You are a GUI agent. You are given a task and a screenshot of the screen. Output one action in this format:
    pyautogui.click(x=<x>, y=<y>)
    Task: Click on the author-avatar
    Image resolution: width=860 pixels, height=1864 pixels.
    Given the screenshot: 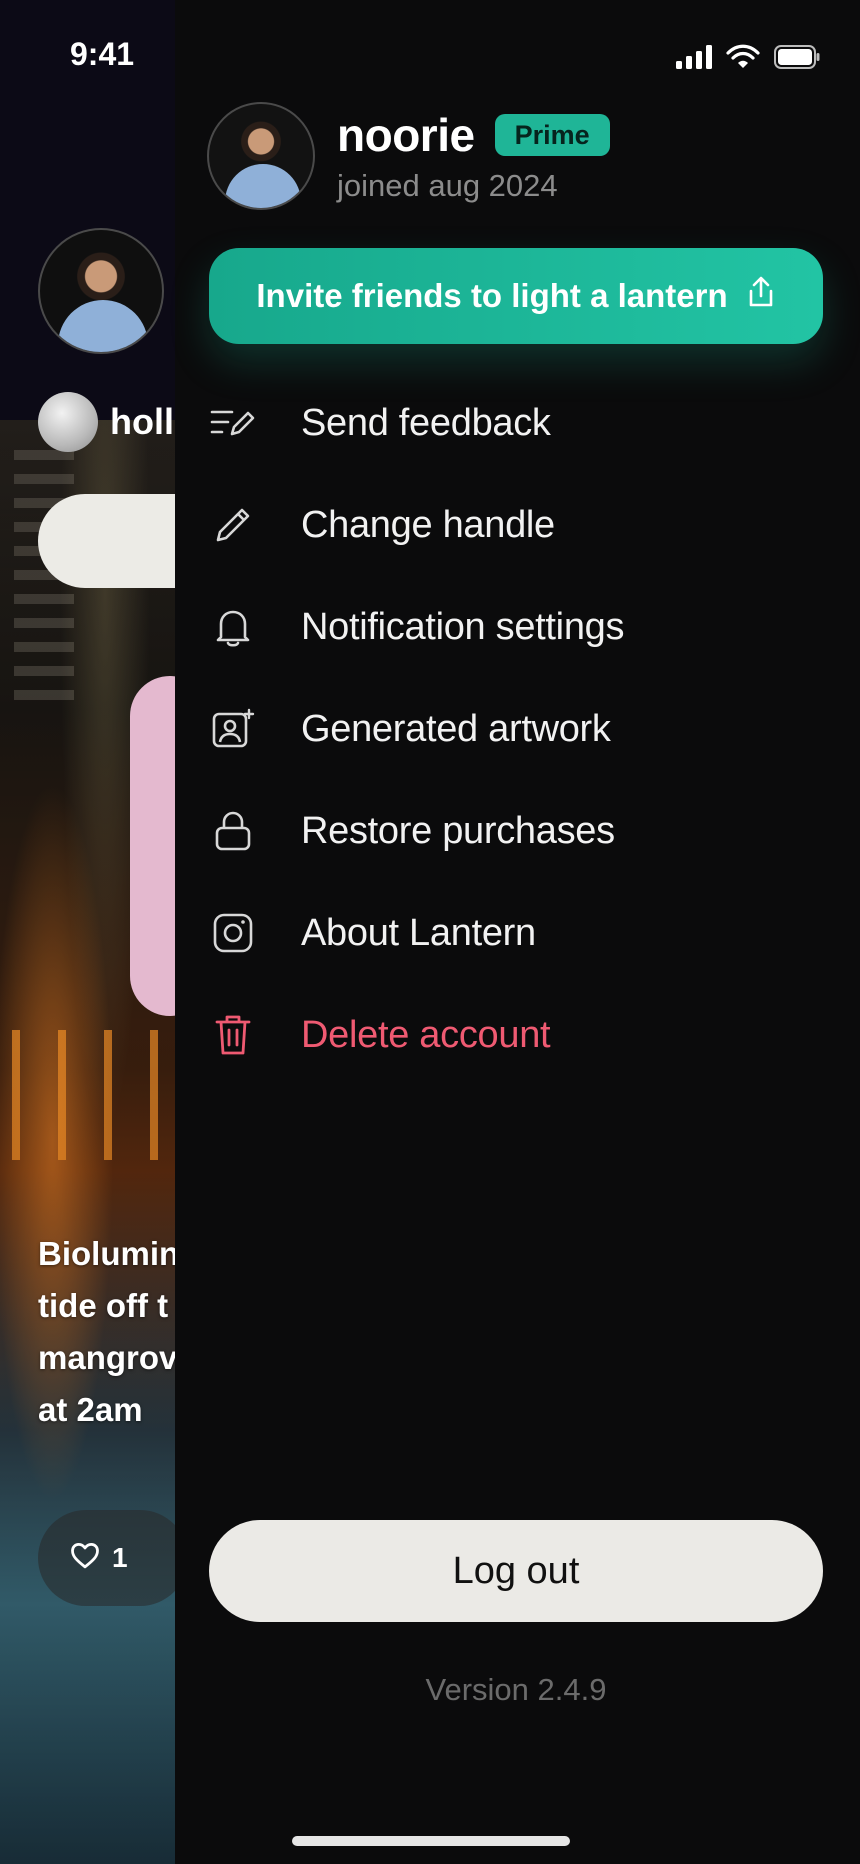 What is the action you would take?
    pyautogui.click(x=68, y=422)
    